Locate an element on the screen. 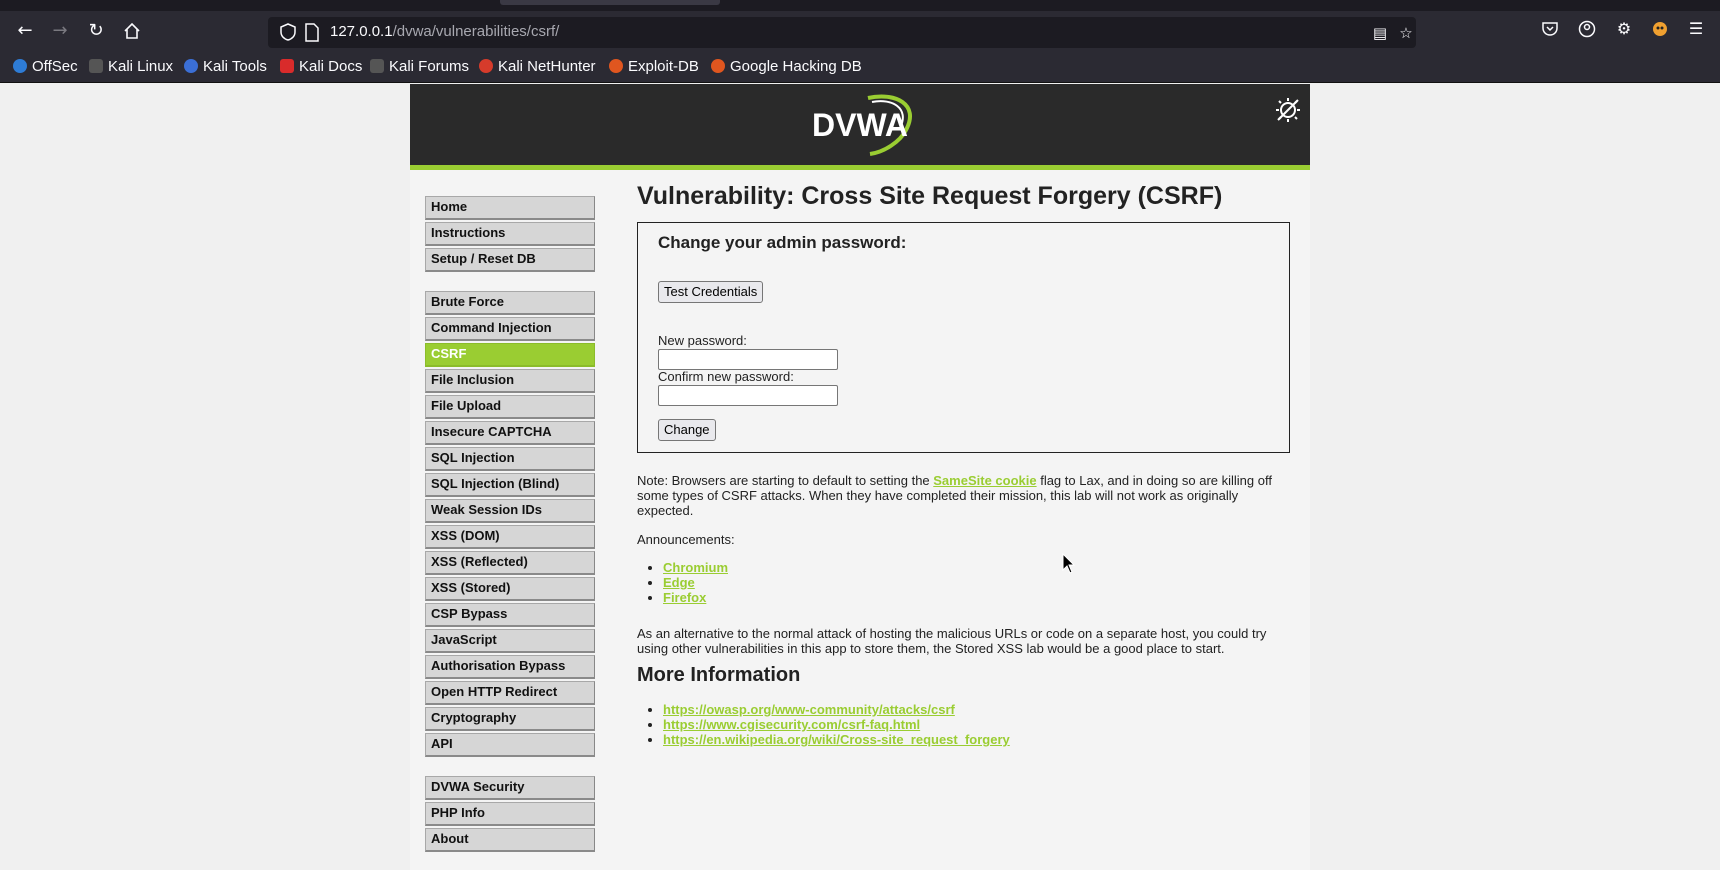  forward-arrow-icon: → is located at coordinates (60, 31).